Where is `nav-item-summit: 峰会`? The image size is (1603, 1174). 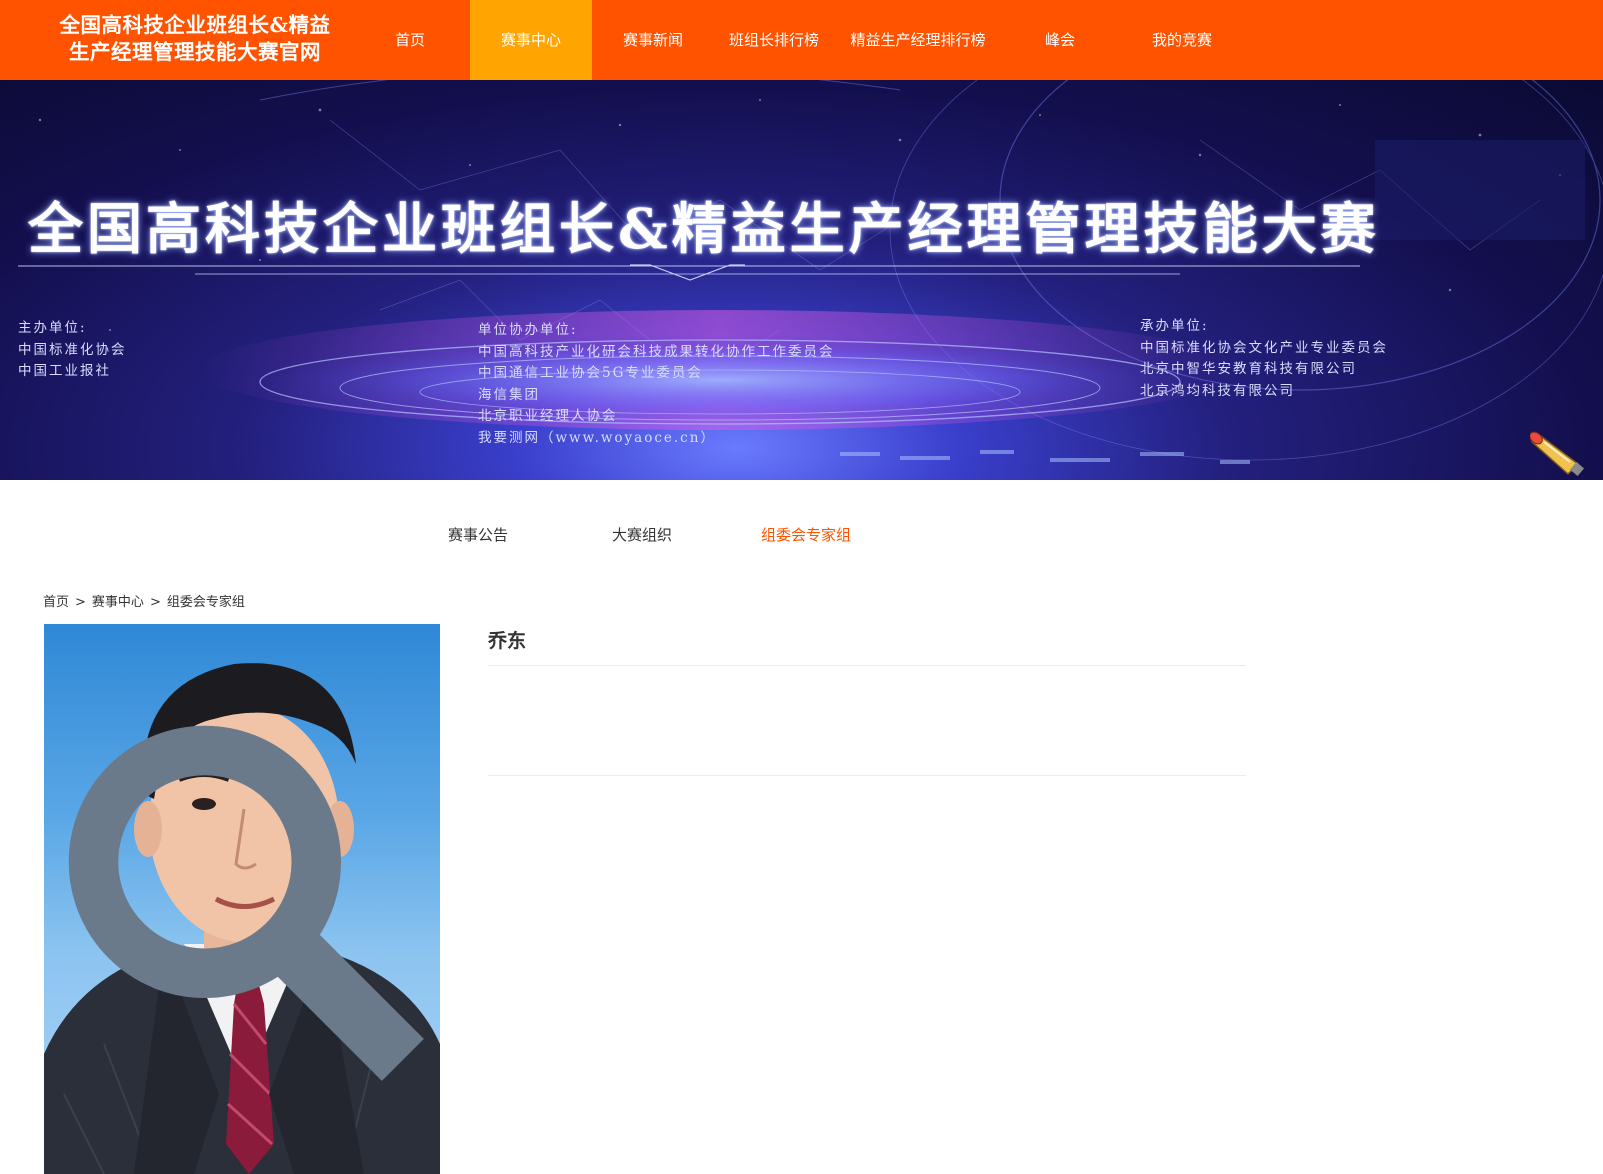
nav-item-summit: 峰会 is located at coordinates (1060, 40).